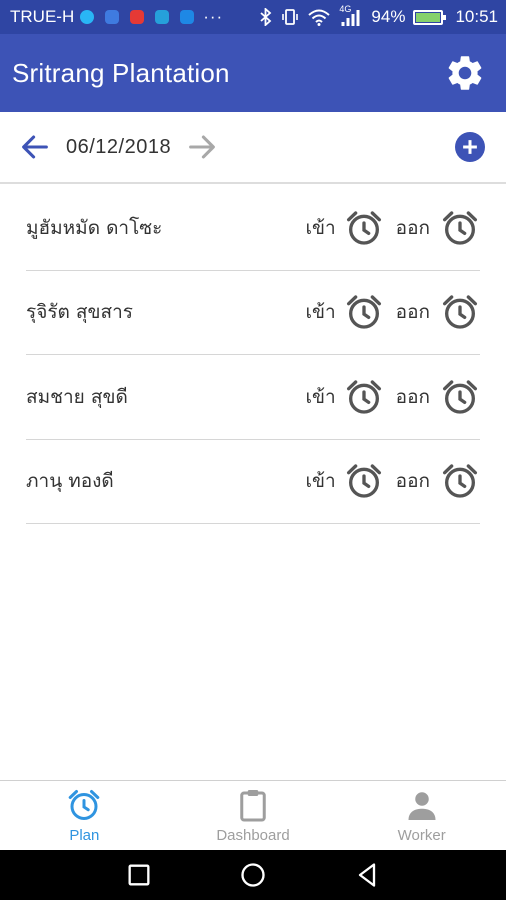 This screenshot has height=900, width=506. What do you see at coordinates (367, 875) in the screenshot?
I see `back-icon` at bounding box center [367, 875].